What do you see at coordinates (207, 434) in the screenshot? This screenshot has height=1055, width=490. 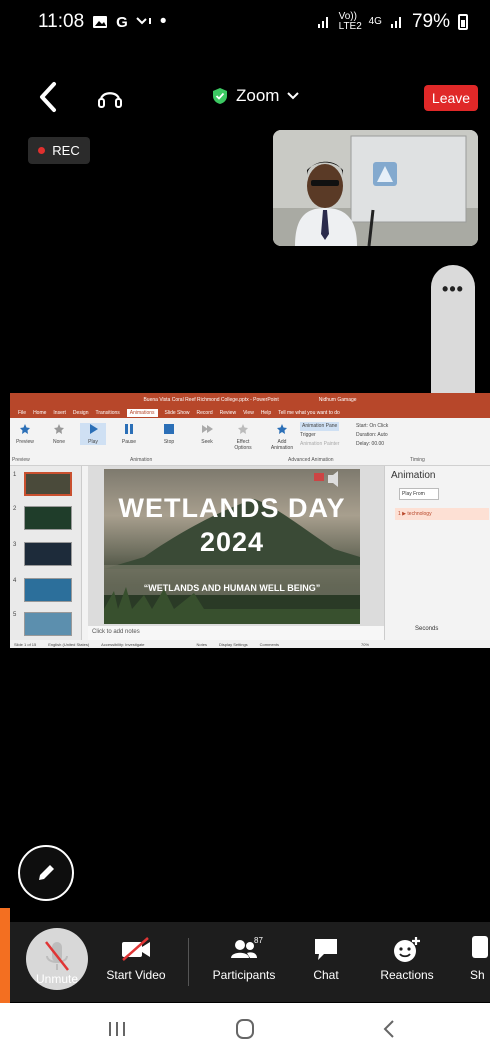 I see `ppt-seek: Seek` at bounding box center [207, 434].